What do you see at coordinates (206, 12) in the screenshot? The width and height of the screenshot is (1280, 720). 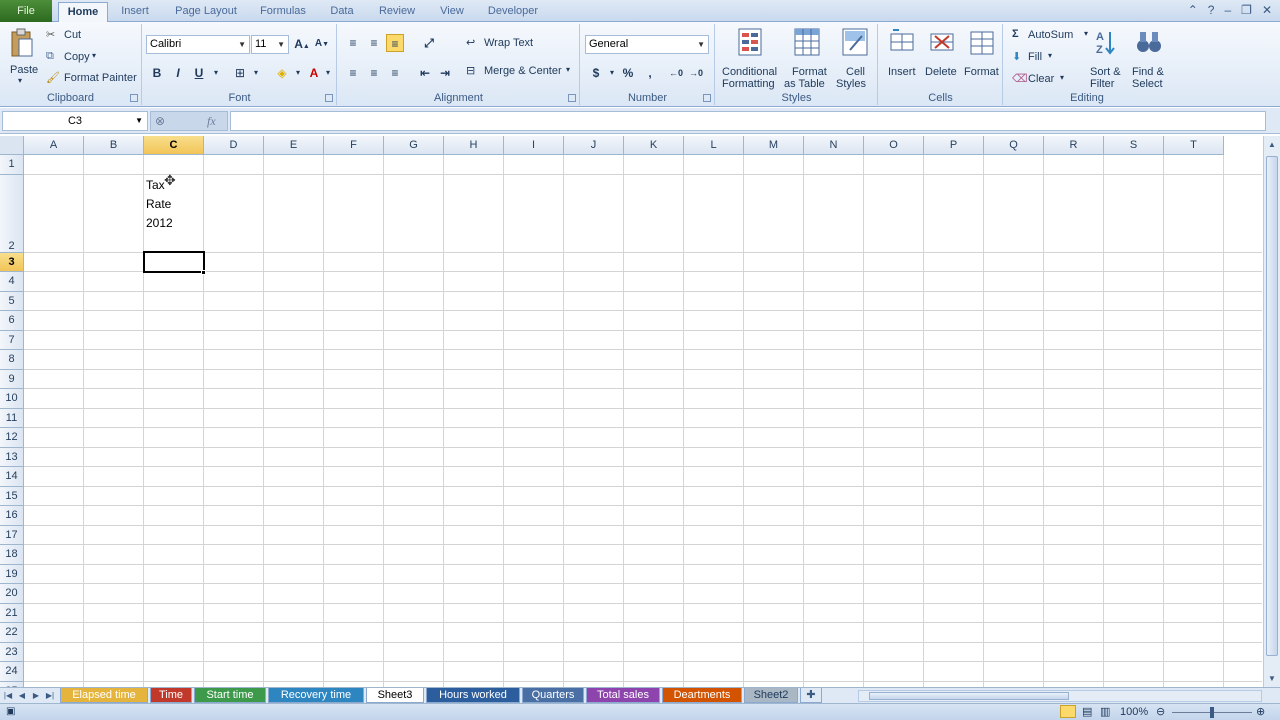 I see `tab-page-layout: Page Layout` at bounding box center [206, 12].